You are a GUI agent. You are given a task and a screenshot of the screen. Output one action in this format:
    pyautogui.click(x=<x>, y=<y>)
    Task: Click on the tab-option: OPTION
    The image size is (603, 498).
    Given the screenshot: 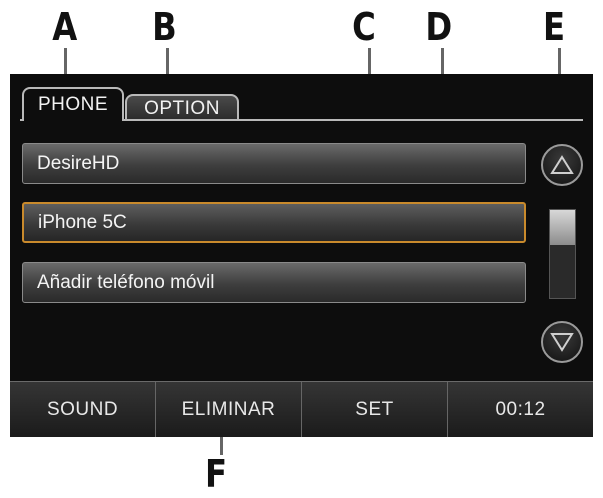 What is the action you would take?
    pyautogui.click(x=182, y=107)
    